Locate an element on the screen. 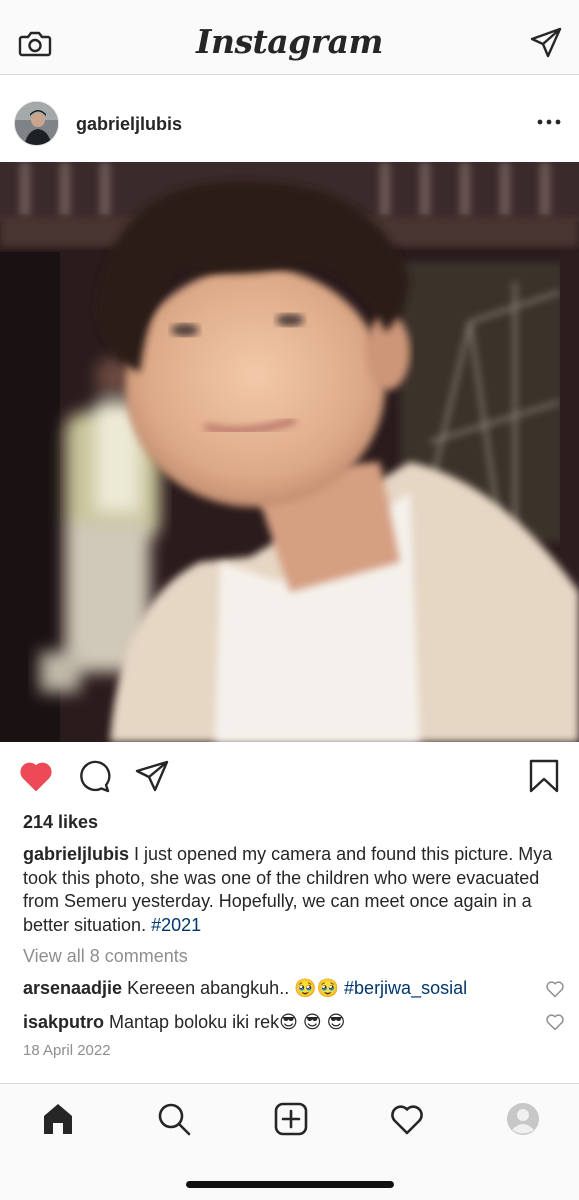 The height and width of the screenshot is (1200, 579). more-options-icon is located at coordinates (549, 122).